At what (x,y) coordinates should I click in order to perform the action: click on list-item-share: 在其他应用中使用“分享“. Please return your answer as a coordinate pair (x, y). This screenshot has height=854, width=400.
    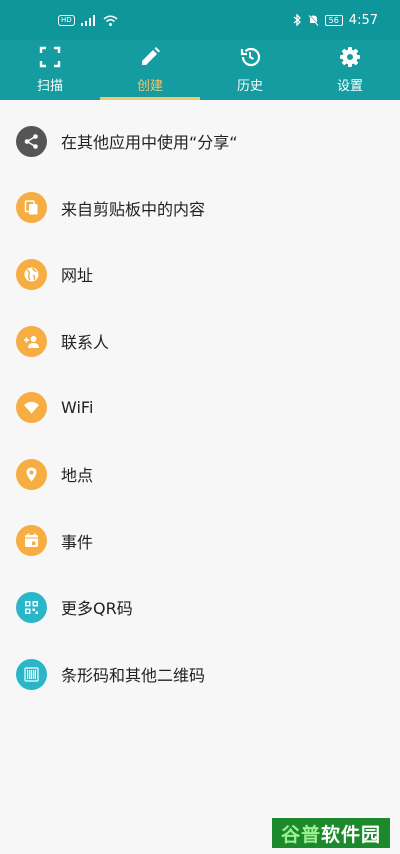
    Looking at the image, I should click on (200, 141).